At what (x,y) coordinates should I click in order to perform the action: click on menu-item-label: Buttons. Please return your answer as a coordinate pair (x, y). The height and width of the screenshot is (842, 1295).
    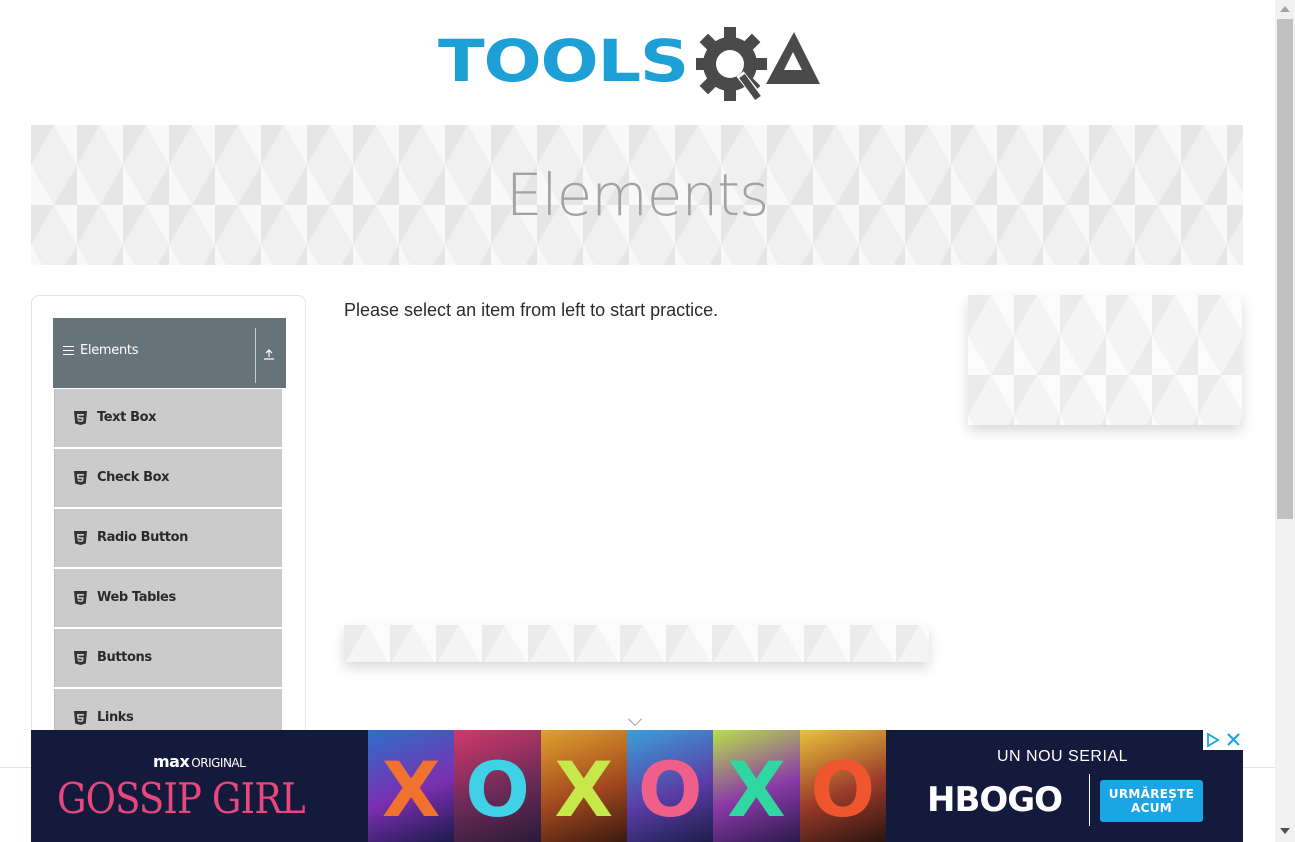
    Looking at the image, I should click on (124, 657).